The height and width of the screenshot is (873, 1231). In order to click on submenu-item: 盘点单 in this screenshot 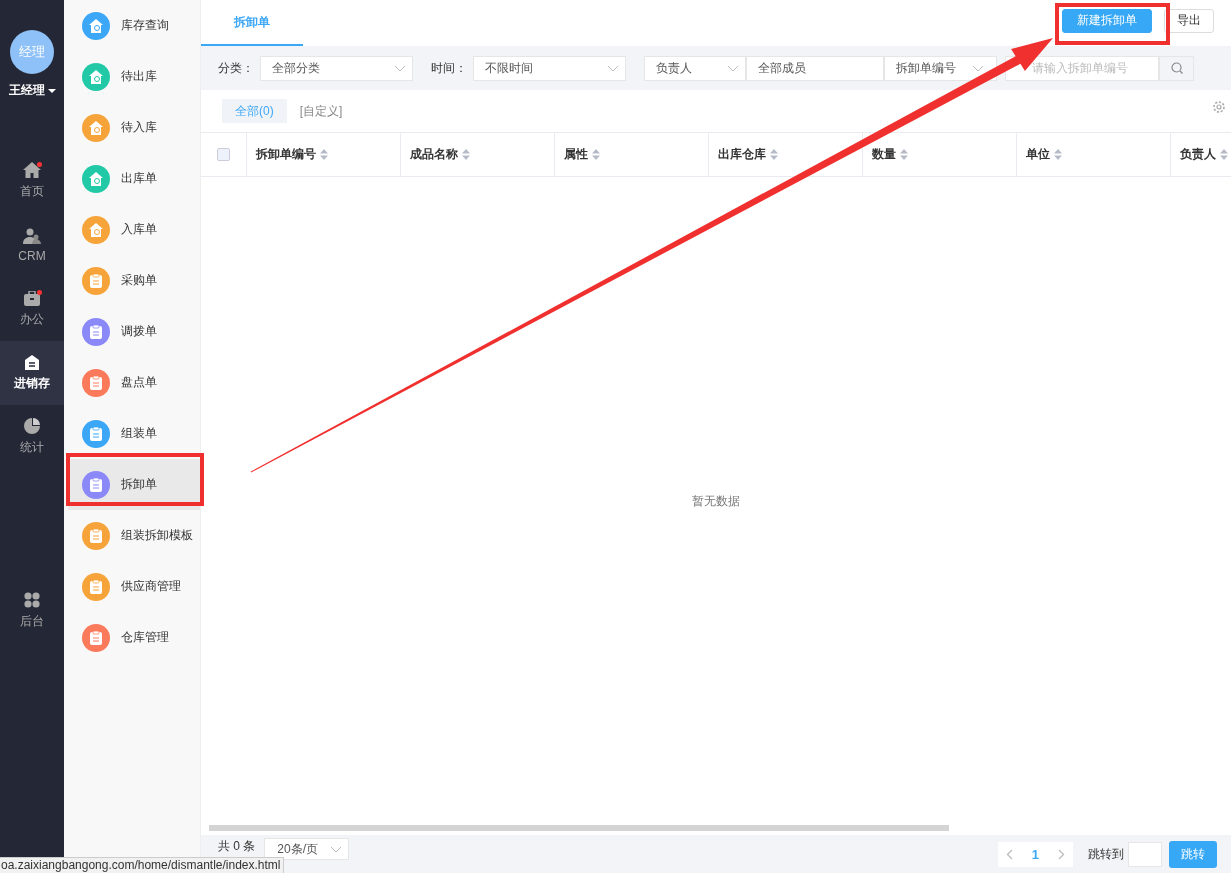, I will do `click(134, 382)`.